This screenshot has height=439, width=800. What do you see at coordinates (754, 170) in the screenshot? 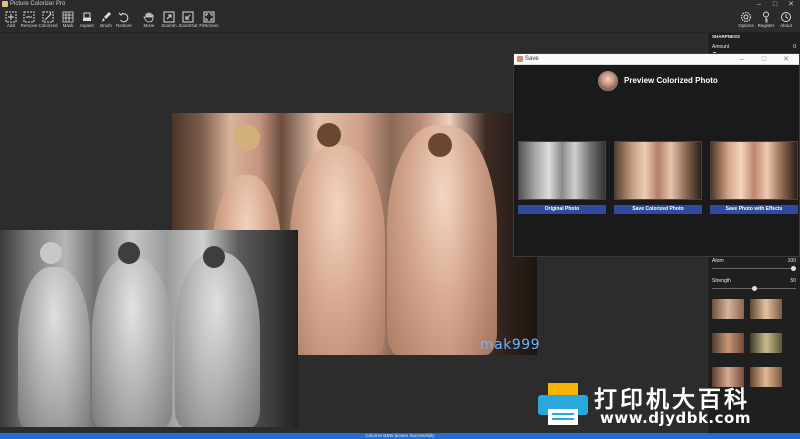
I see `effects-preview-image` at bounding box center [754, 170].